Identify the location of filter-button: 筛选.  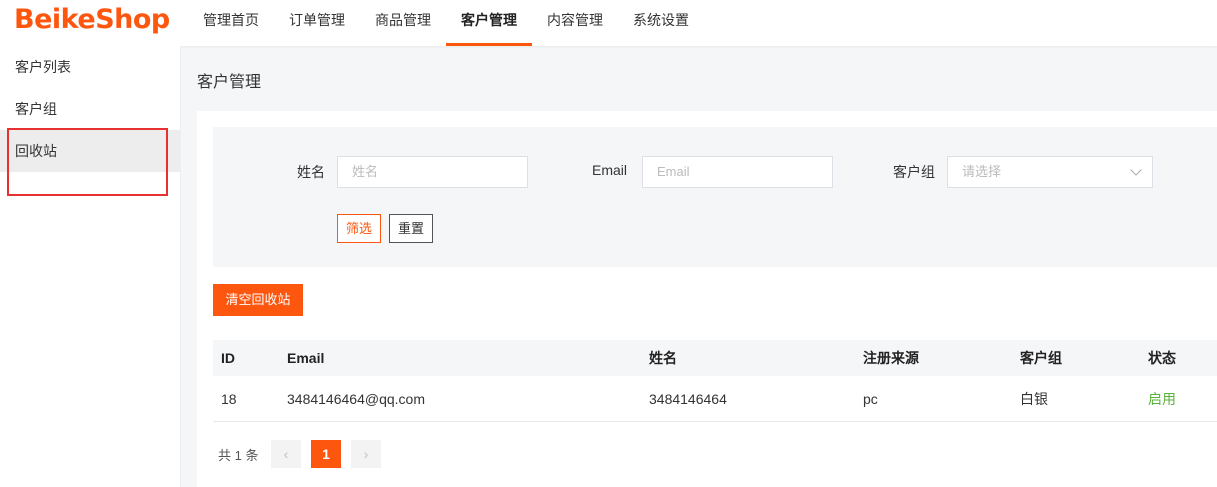
(359, 228).